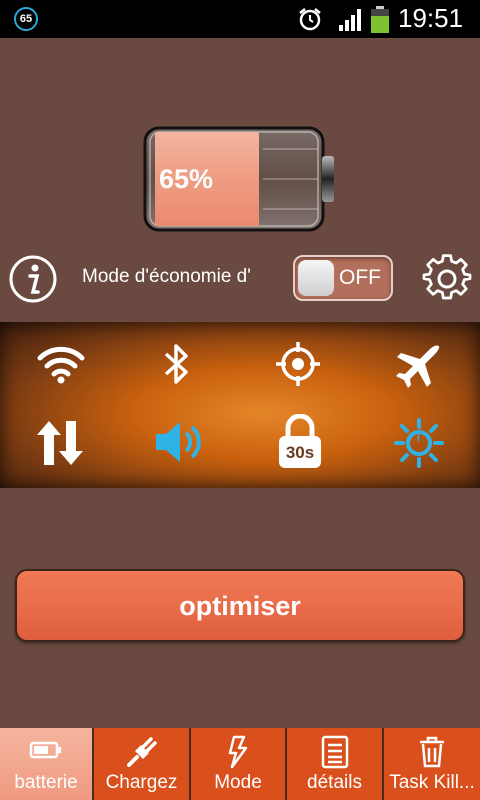  I want to click on power-saving-mode-label: Mode d'économie d', so click(166, 276).